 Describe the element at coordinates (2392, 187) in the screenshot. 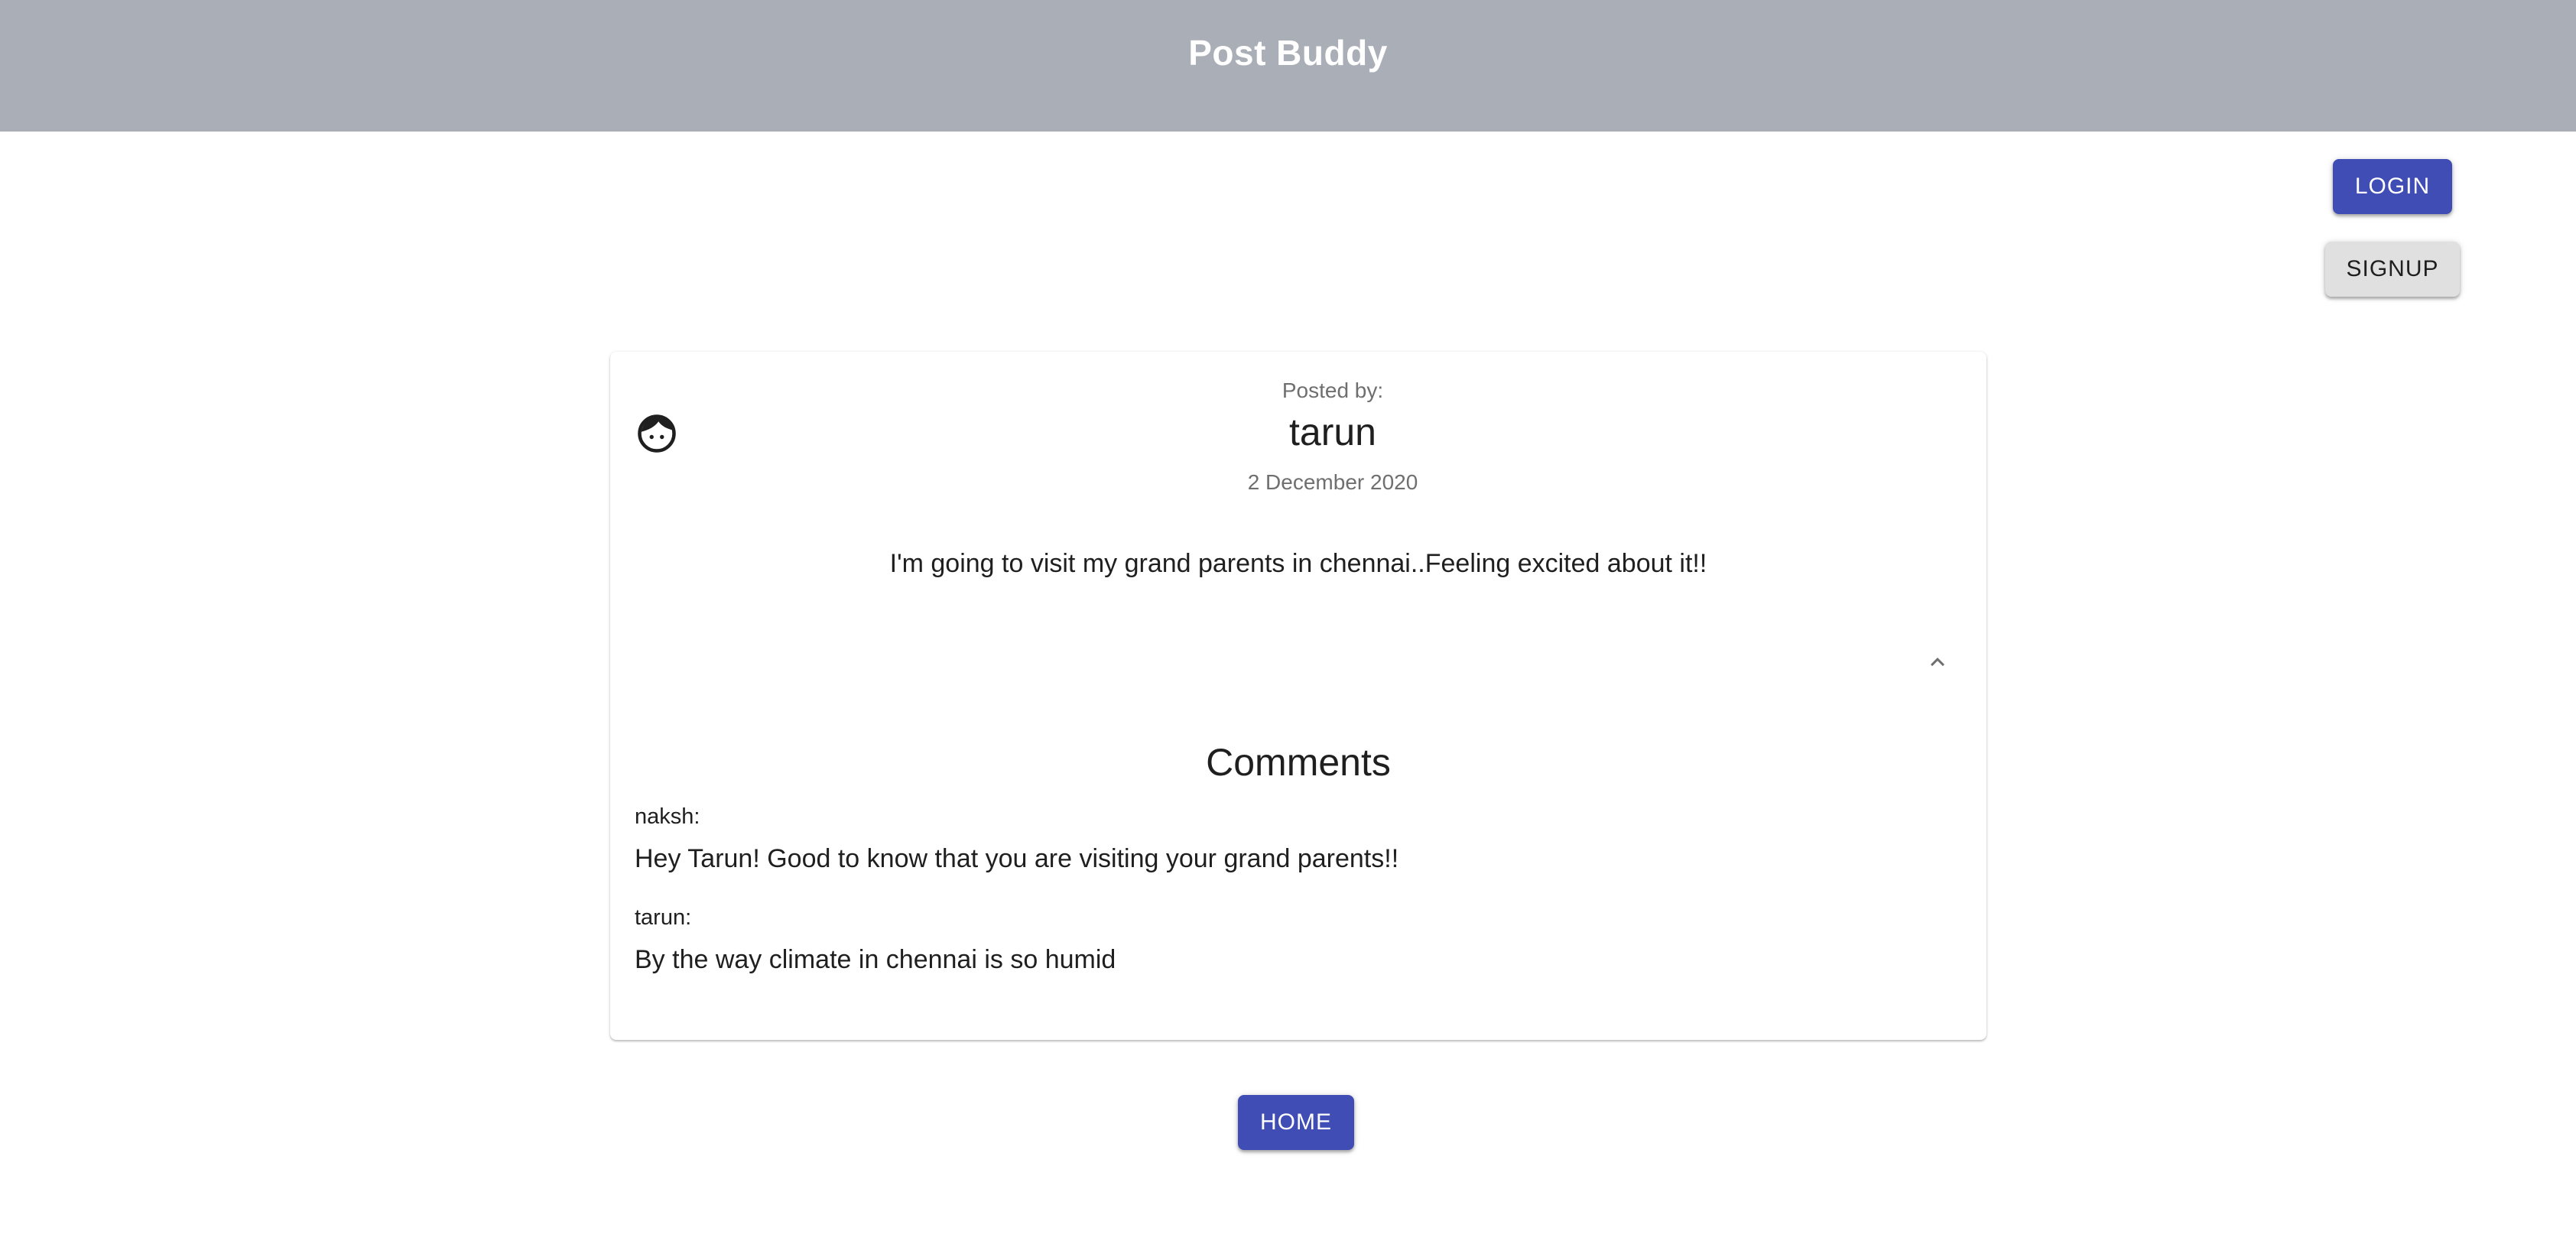

I see `login-button: LOGIN` at that location.